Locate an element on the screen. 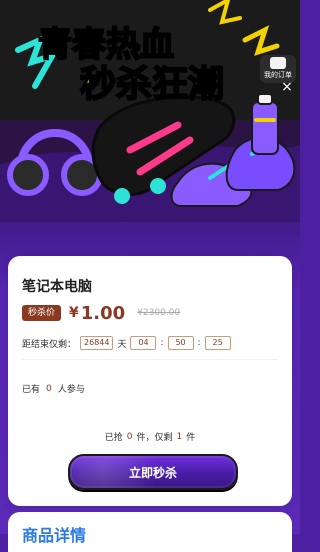 The width and height of the screenshot is (320, 552). countdown: 距结束仅剩： 26844 天 04 : 50 : 25 is located at coordinates (126, 343).